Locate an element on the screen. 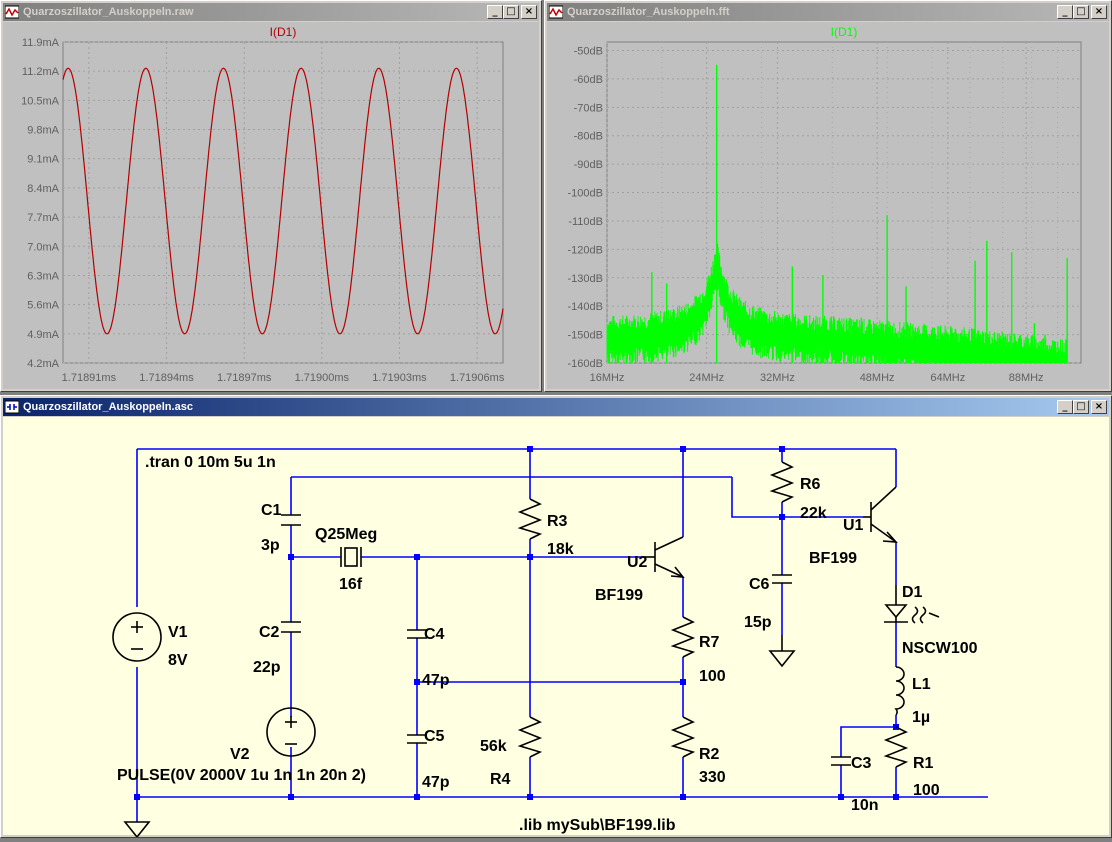 Image resolution: width=1112 pixels, height=842 pixels. waveform-titlebar: Quarzoszillator_Auskoppeln.raw _ □ × is located at coordinates (271, 12).